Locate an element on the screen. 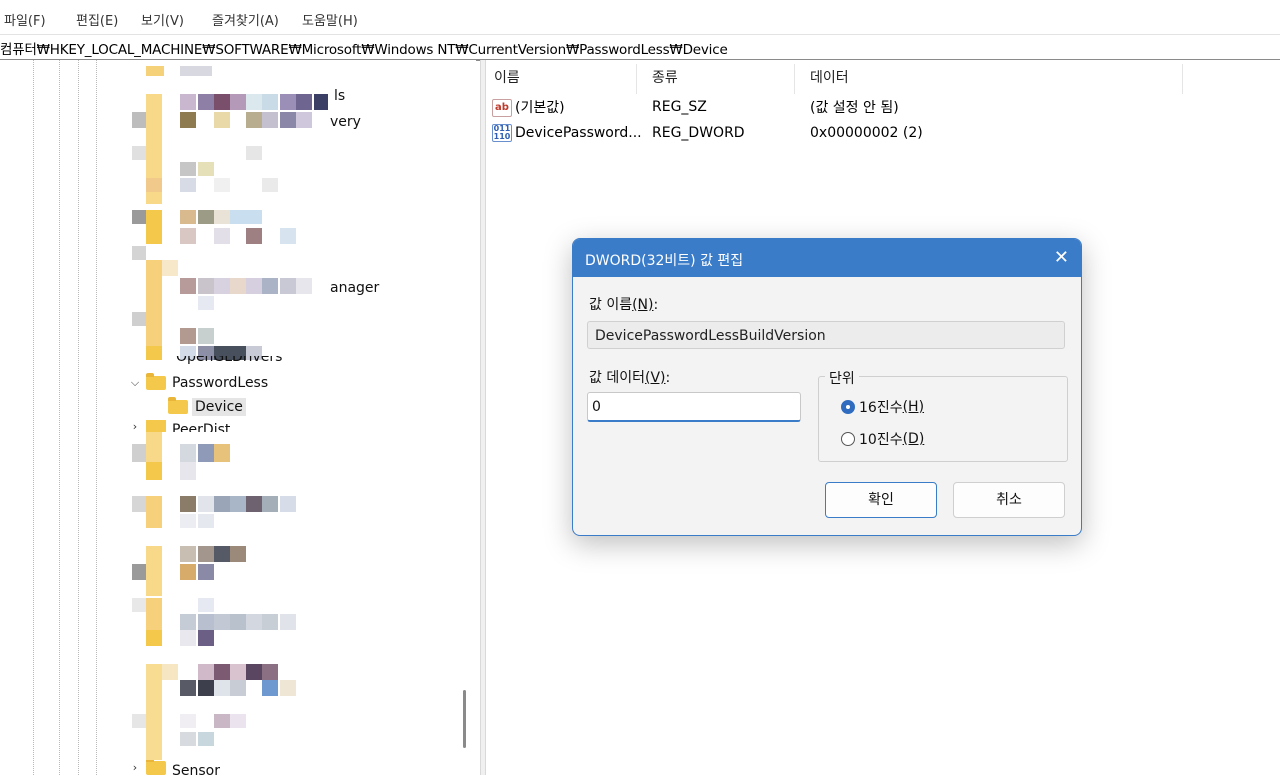  string-value-icon: ab is located at coordinates (502, 108).